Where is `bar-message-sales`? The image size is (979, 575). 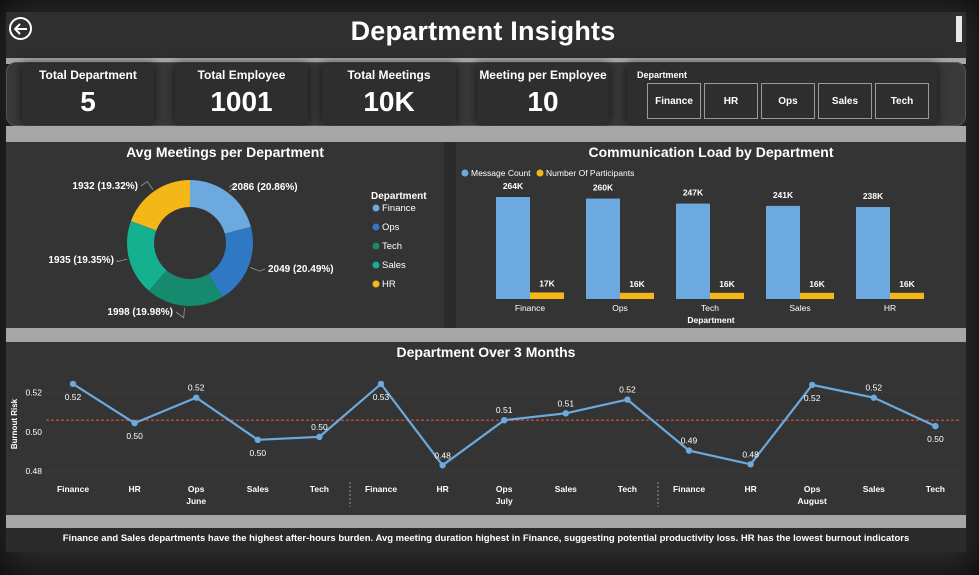
bar-message-sales is located at coordinates (783, 252).